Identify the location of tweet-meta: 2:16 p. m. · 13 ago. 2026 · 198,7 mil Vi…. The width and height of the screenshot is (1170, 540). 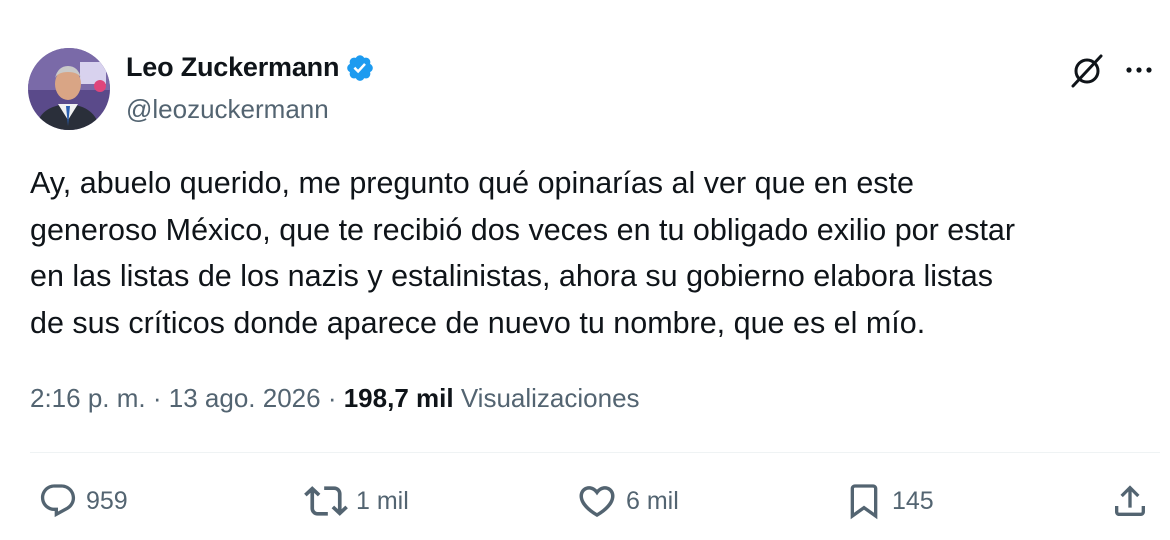
(335, 398).